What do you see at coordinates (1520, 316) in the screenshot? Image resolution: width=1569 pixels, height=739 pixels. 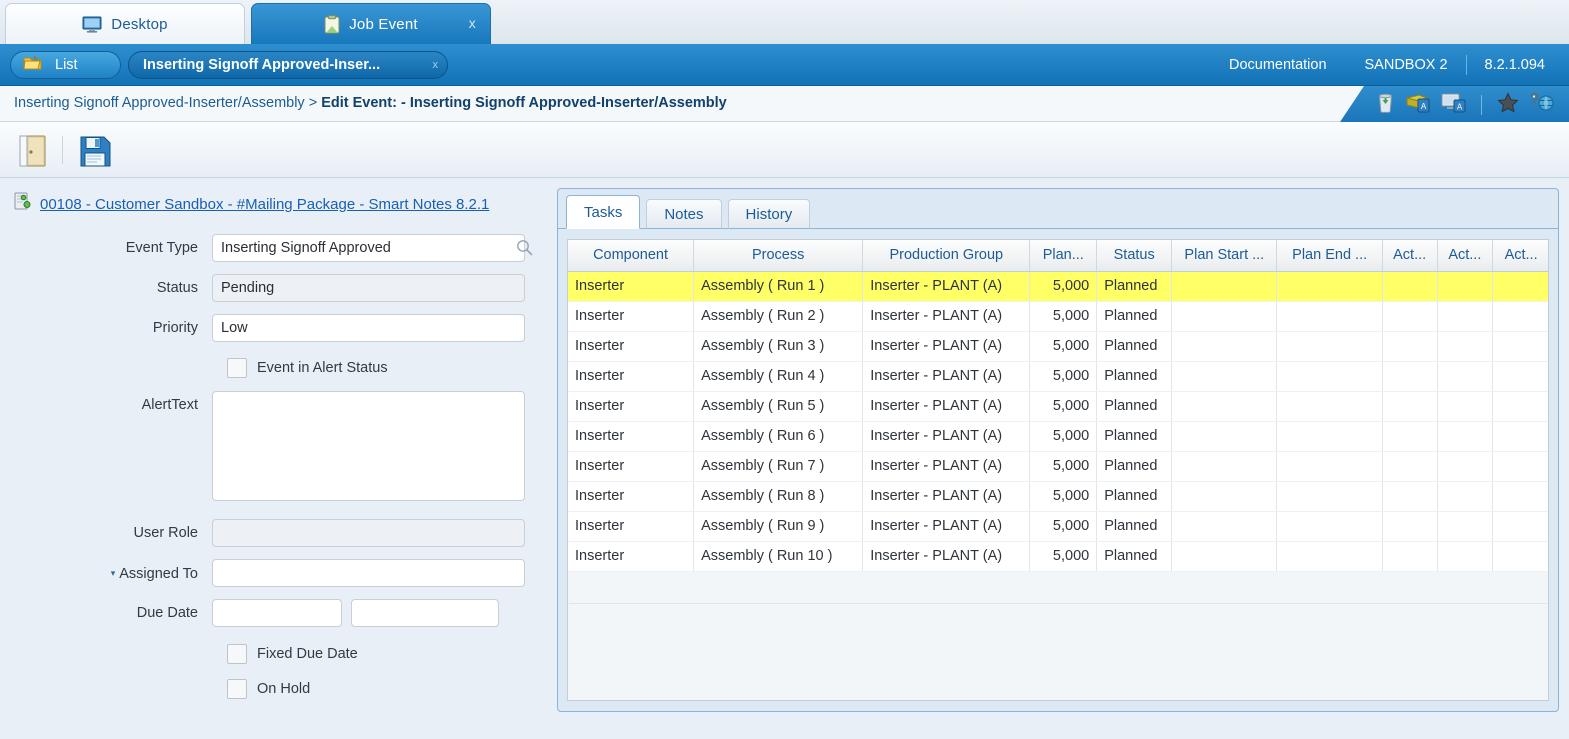 I see `cell-r1-c9` at bounding box center [1520, 316].